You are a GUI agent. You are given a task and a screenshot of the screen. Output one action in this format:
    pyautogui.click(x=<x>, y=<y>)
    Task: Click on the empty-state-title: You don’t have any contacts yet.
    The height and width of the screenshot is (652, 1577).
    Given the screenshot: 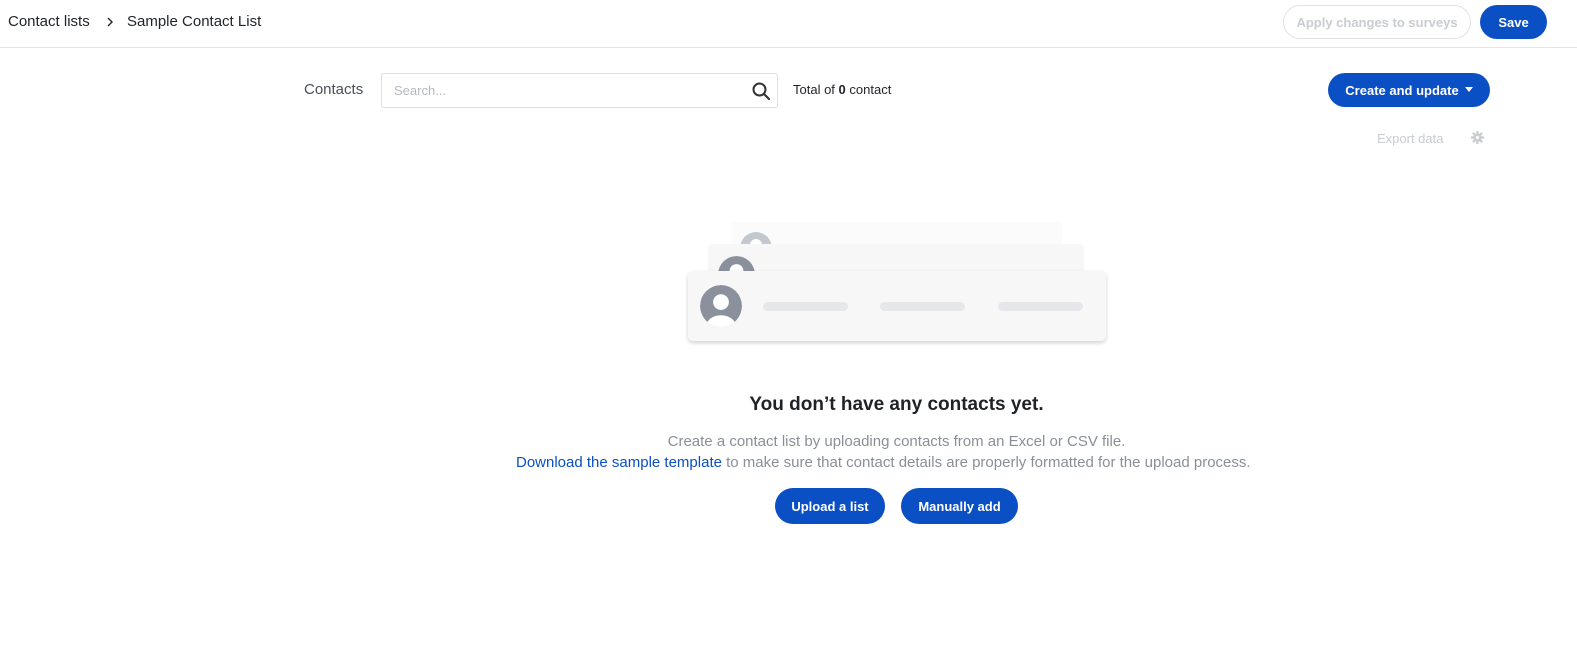 What is the action you would take?
    pyautogui.click(x=896, y=404)
    